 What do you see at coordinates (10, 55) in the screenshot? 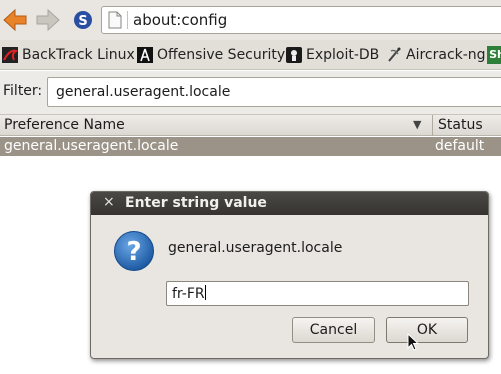
I see `dragon-icon` at bounding box center [10, 55].